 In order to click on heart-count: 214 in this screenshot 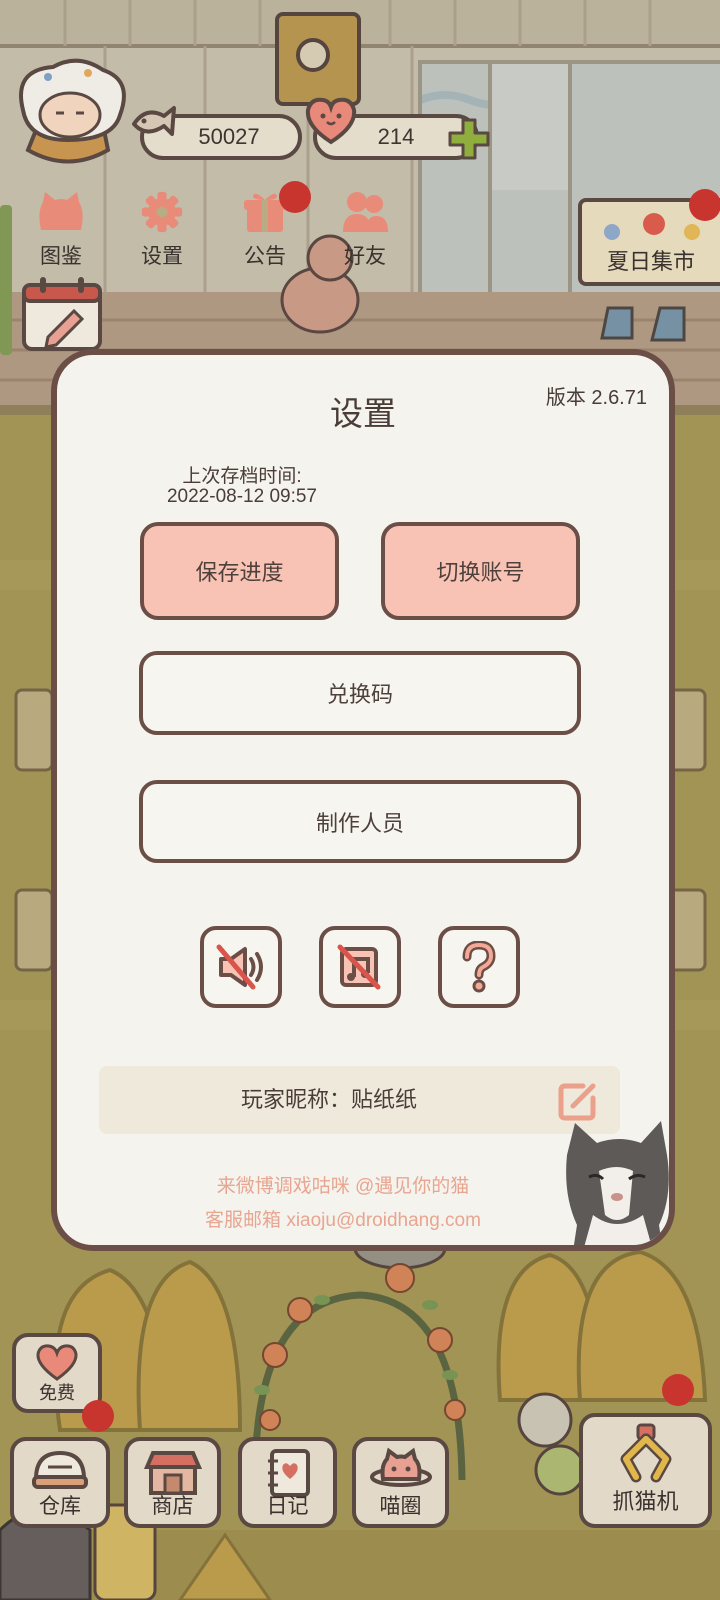, I will do `click(396, 136)`.